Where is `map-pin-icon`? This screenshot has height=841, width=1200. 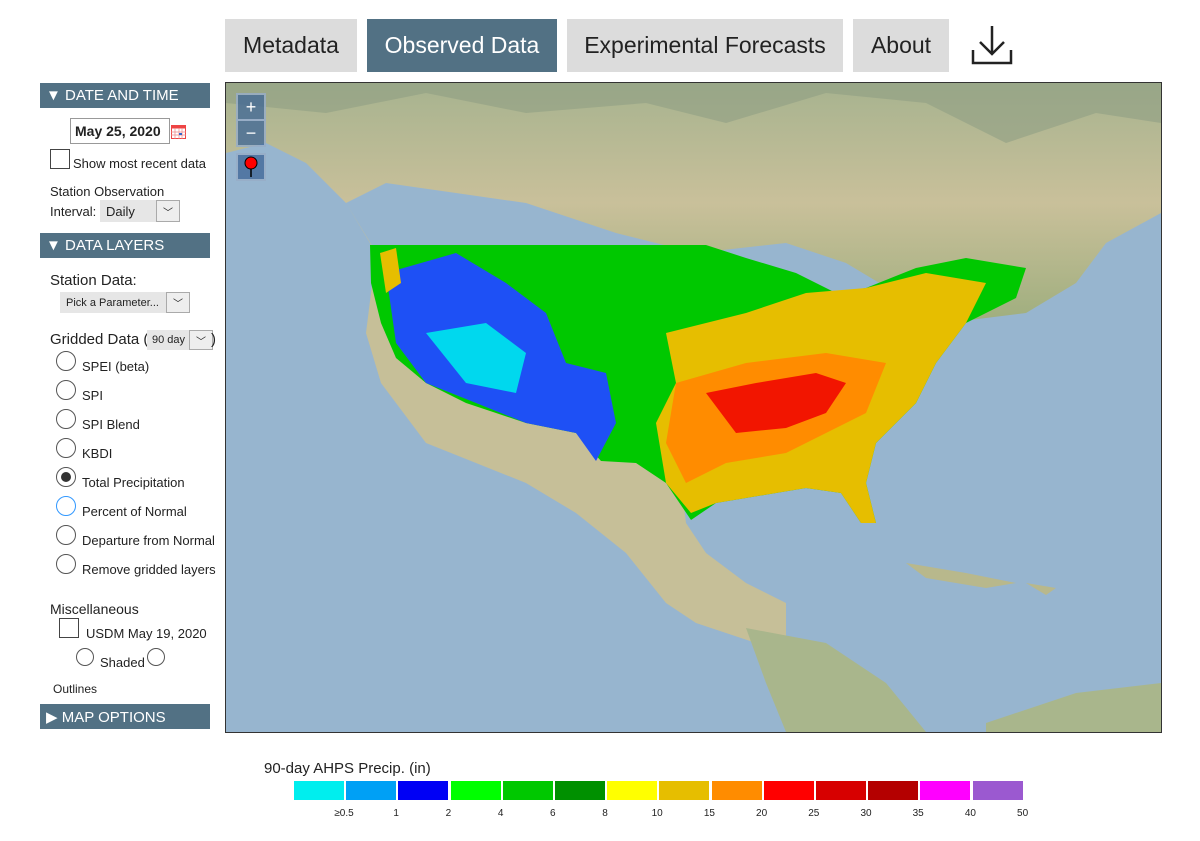 map-pin-icon is located at coordinates (251, 166).